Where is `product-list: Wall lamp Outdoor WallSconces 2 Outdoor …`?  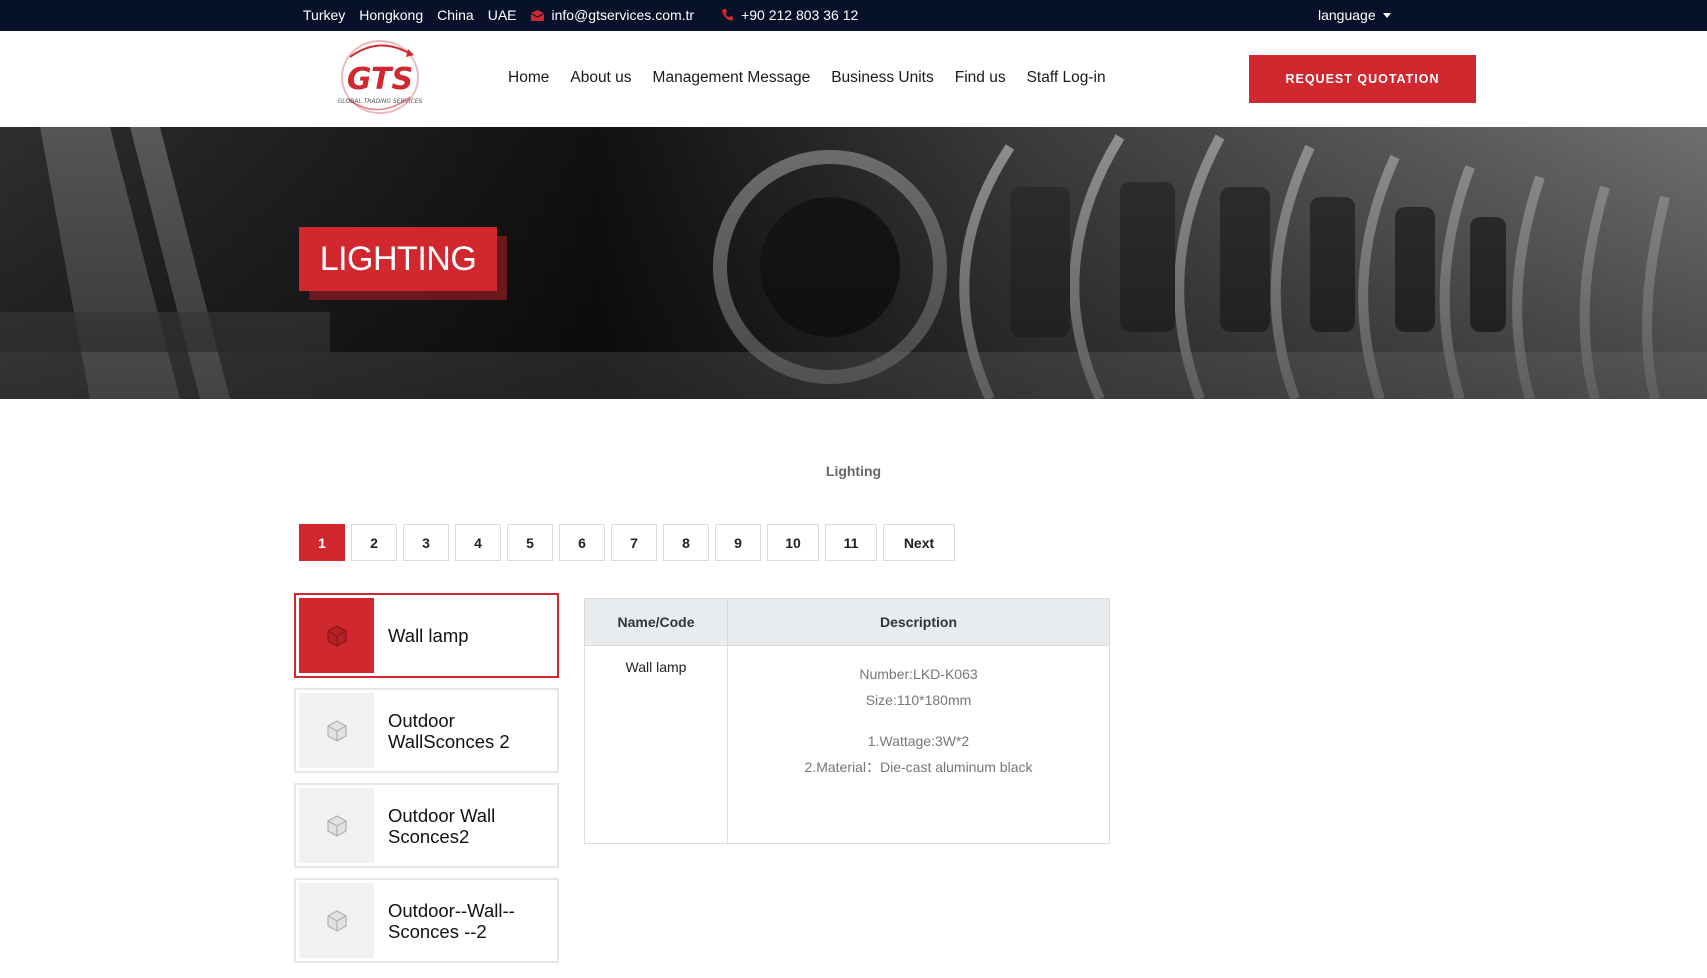
product-list: Wall lamp Outdoor WallSconces 2 Outdoor … is located at coordinates (426, 783).